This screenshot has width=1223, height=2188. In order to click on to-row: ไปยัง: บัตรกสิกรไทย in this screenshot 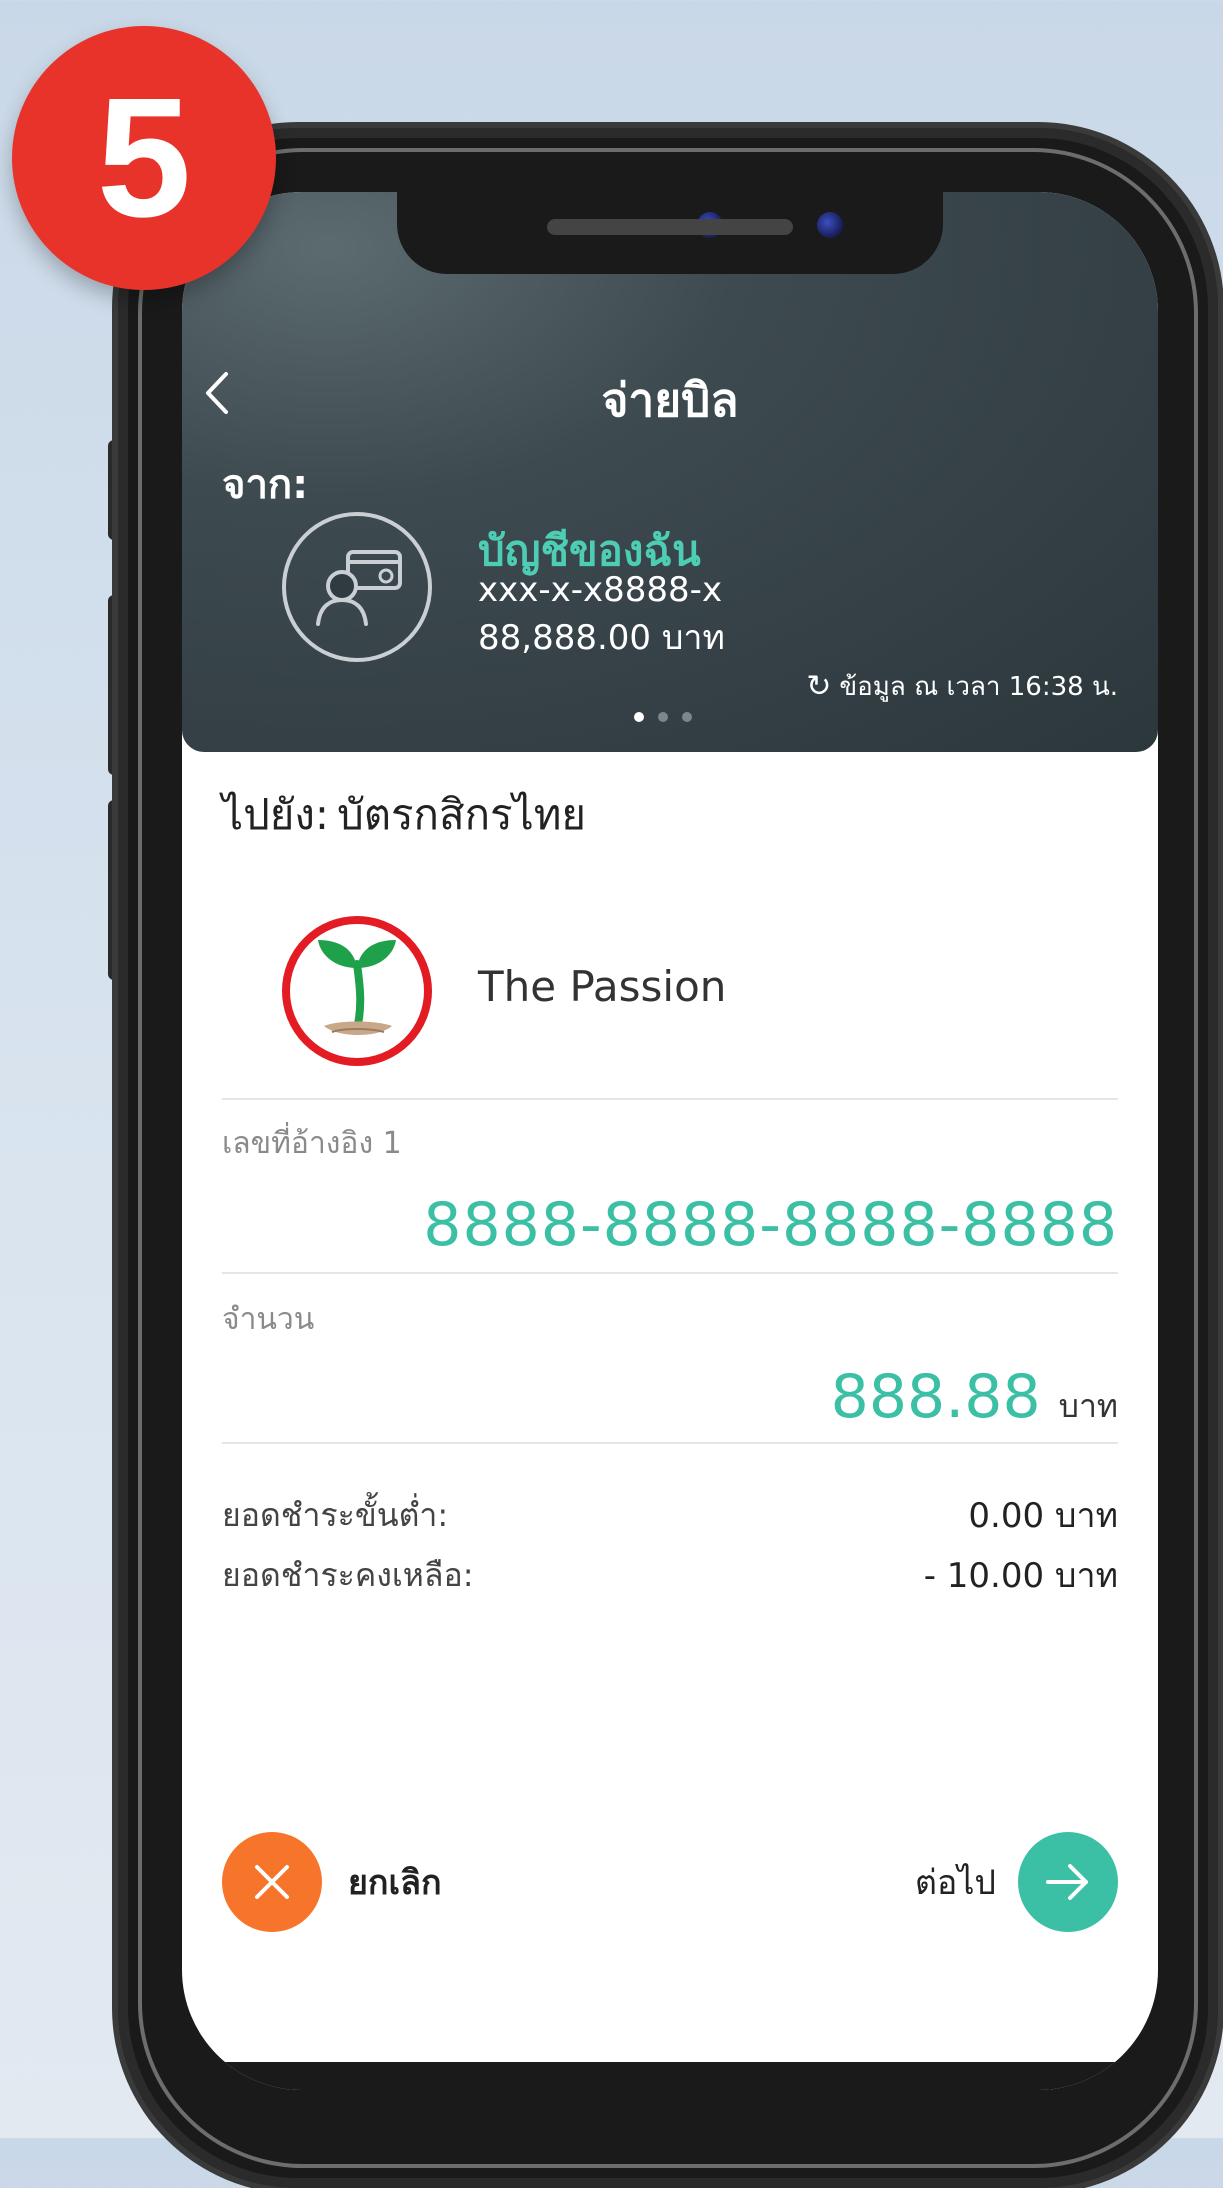, I will do `click(404, 815)`.